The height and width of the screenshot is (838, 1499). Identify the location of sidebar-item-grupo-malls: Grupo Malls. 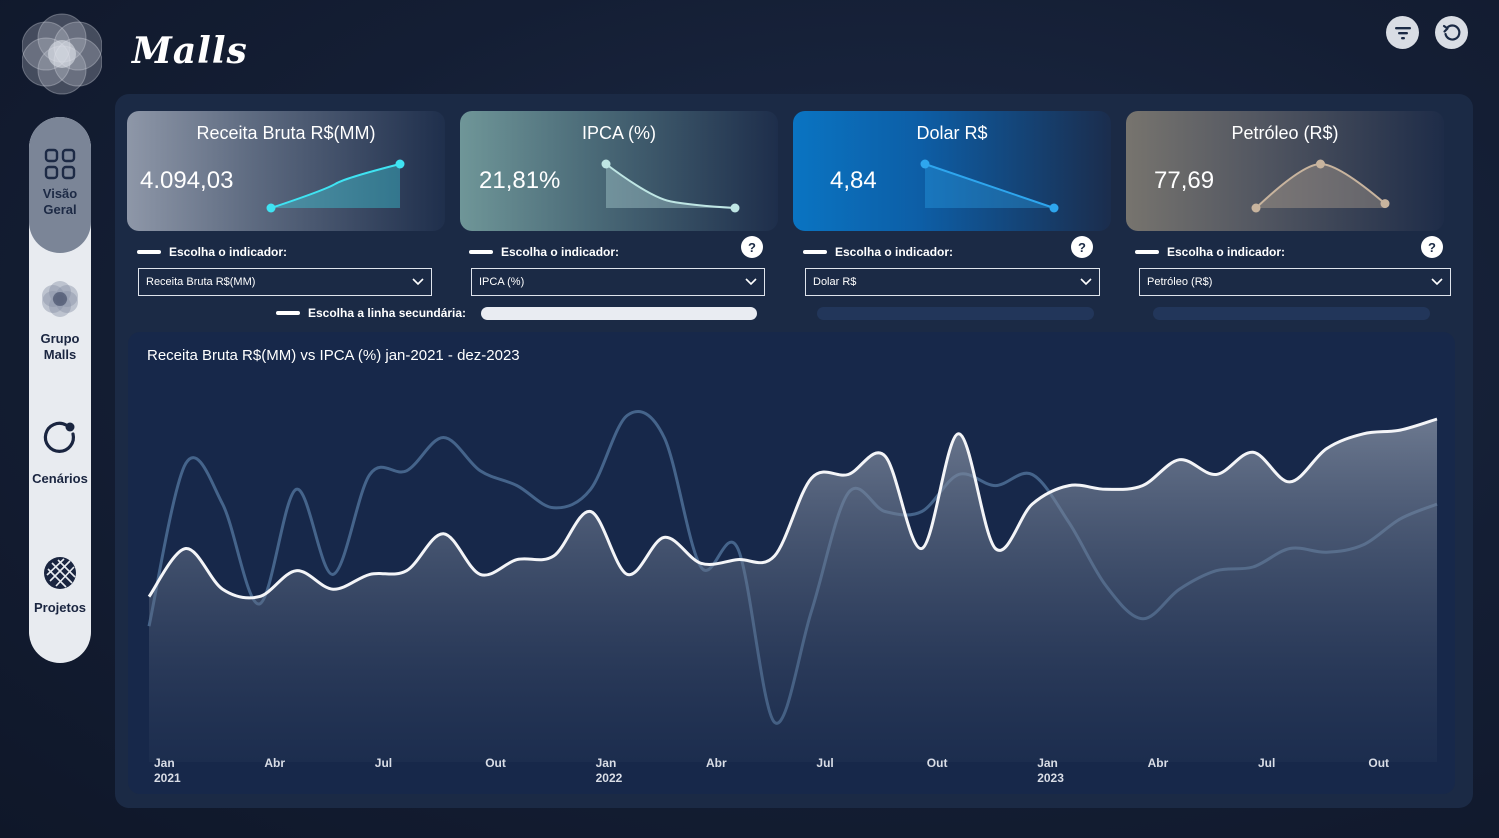
(60, 321).